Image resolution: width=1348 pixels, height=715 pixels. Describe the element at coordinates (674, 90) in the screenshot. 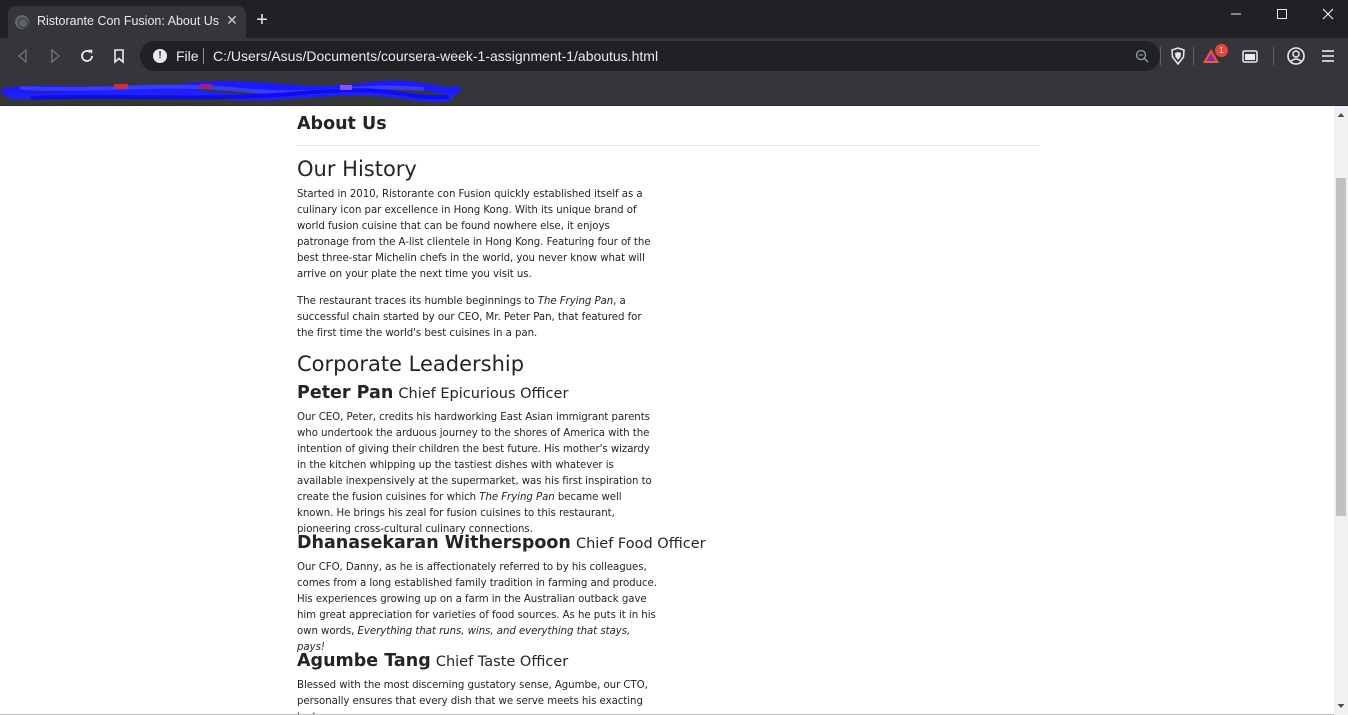

I see `bookmarks-bar` at that location.